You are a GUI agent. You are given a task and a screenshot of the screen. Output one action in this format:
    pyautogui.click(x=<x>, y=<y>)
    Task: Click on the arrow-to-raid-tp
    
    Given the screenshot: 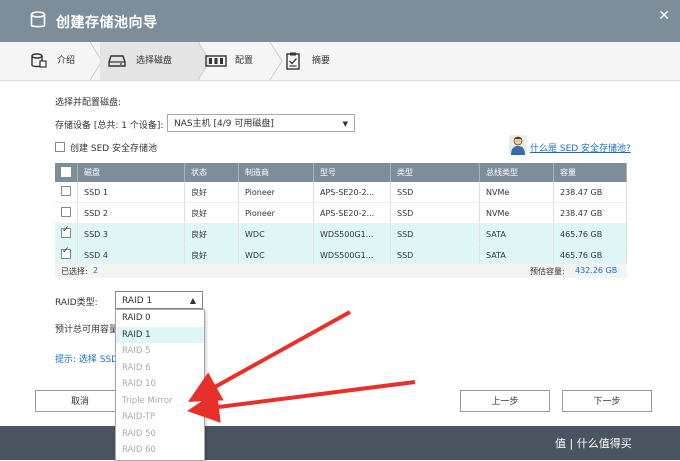 What is the action you would take?
    pyautogui.click(x=301, y=401)
    